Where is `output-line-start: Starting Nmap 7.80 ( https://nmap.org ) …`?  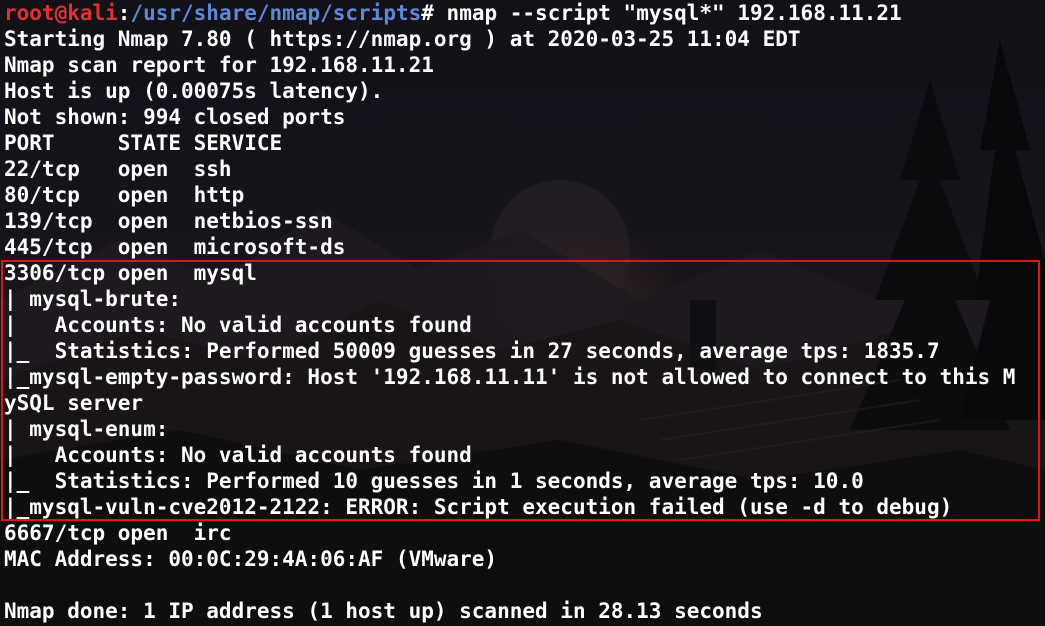 output-line-start: Starting Nmap 7.80 ( https://nmap.org ) … is located at coordinates (402, 39).